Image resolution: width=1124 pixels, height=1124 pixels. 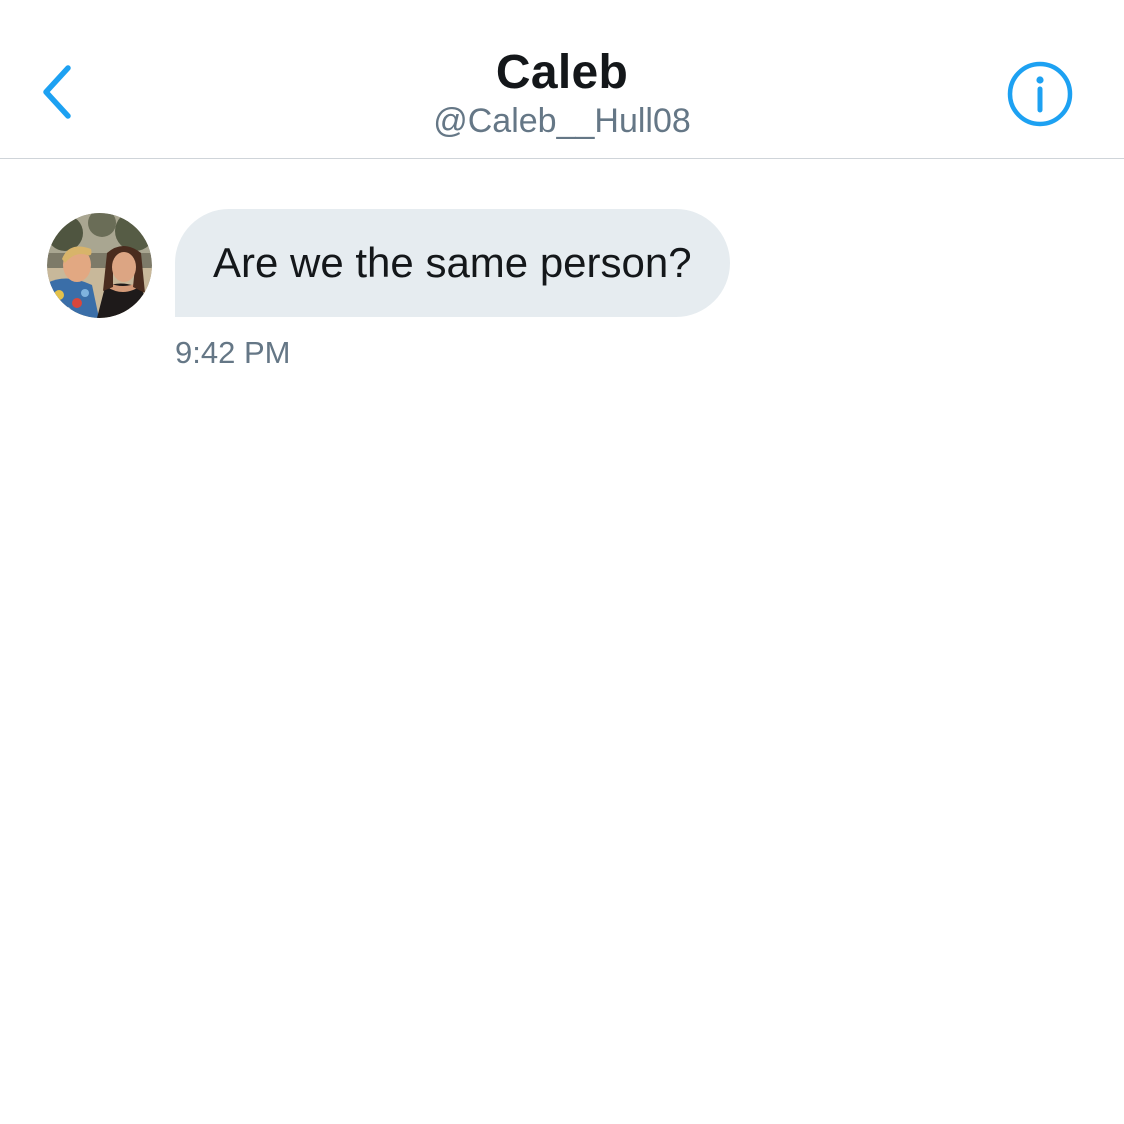 What do you see at coordinates (233, 352) in the screenshot?
I see `message-timestamp: 9:42 PM` at bounding box center [233, 352].